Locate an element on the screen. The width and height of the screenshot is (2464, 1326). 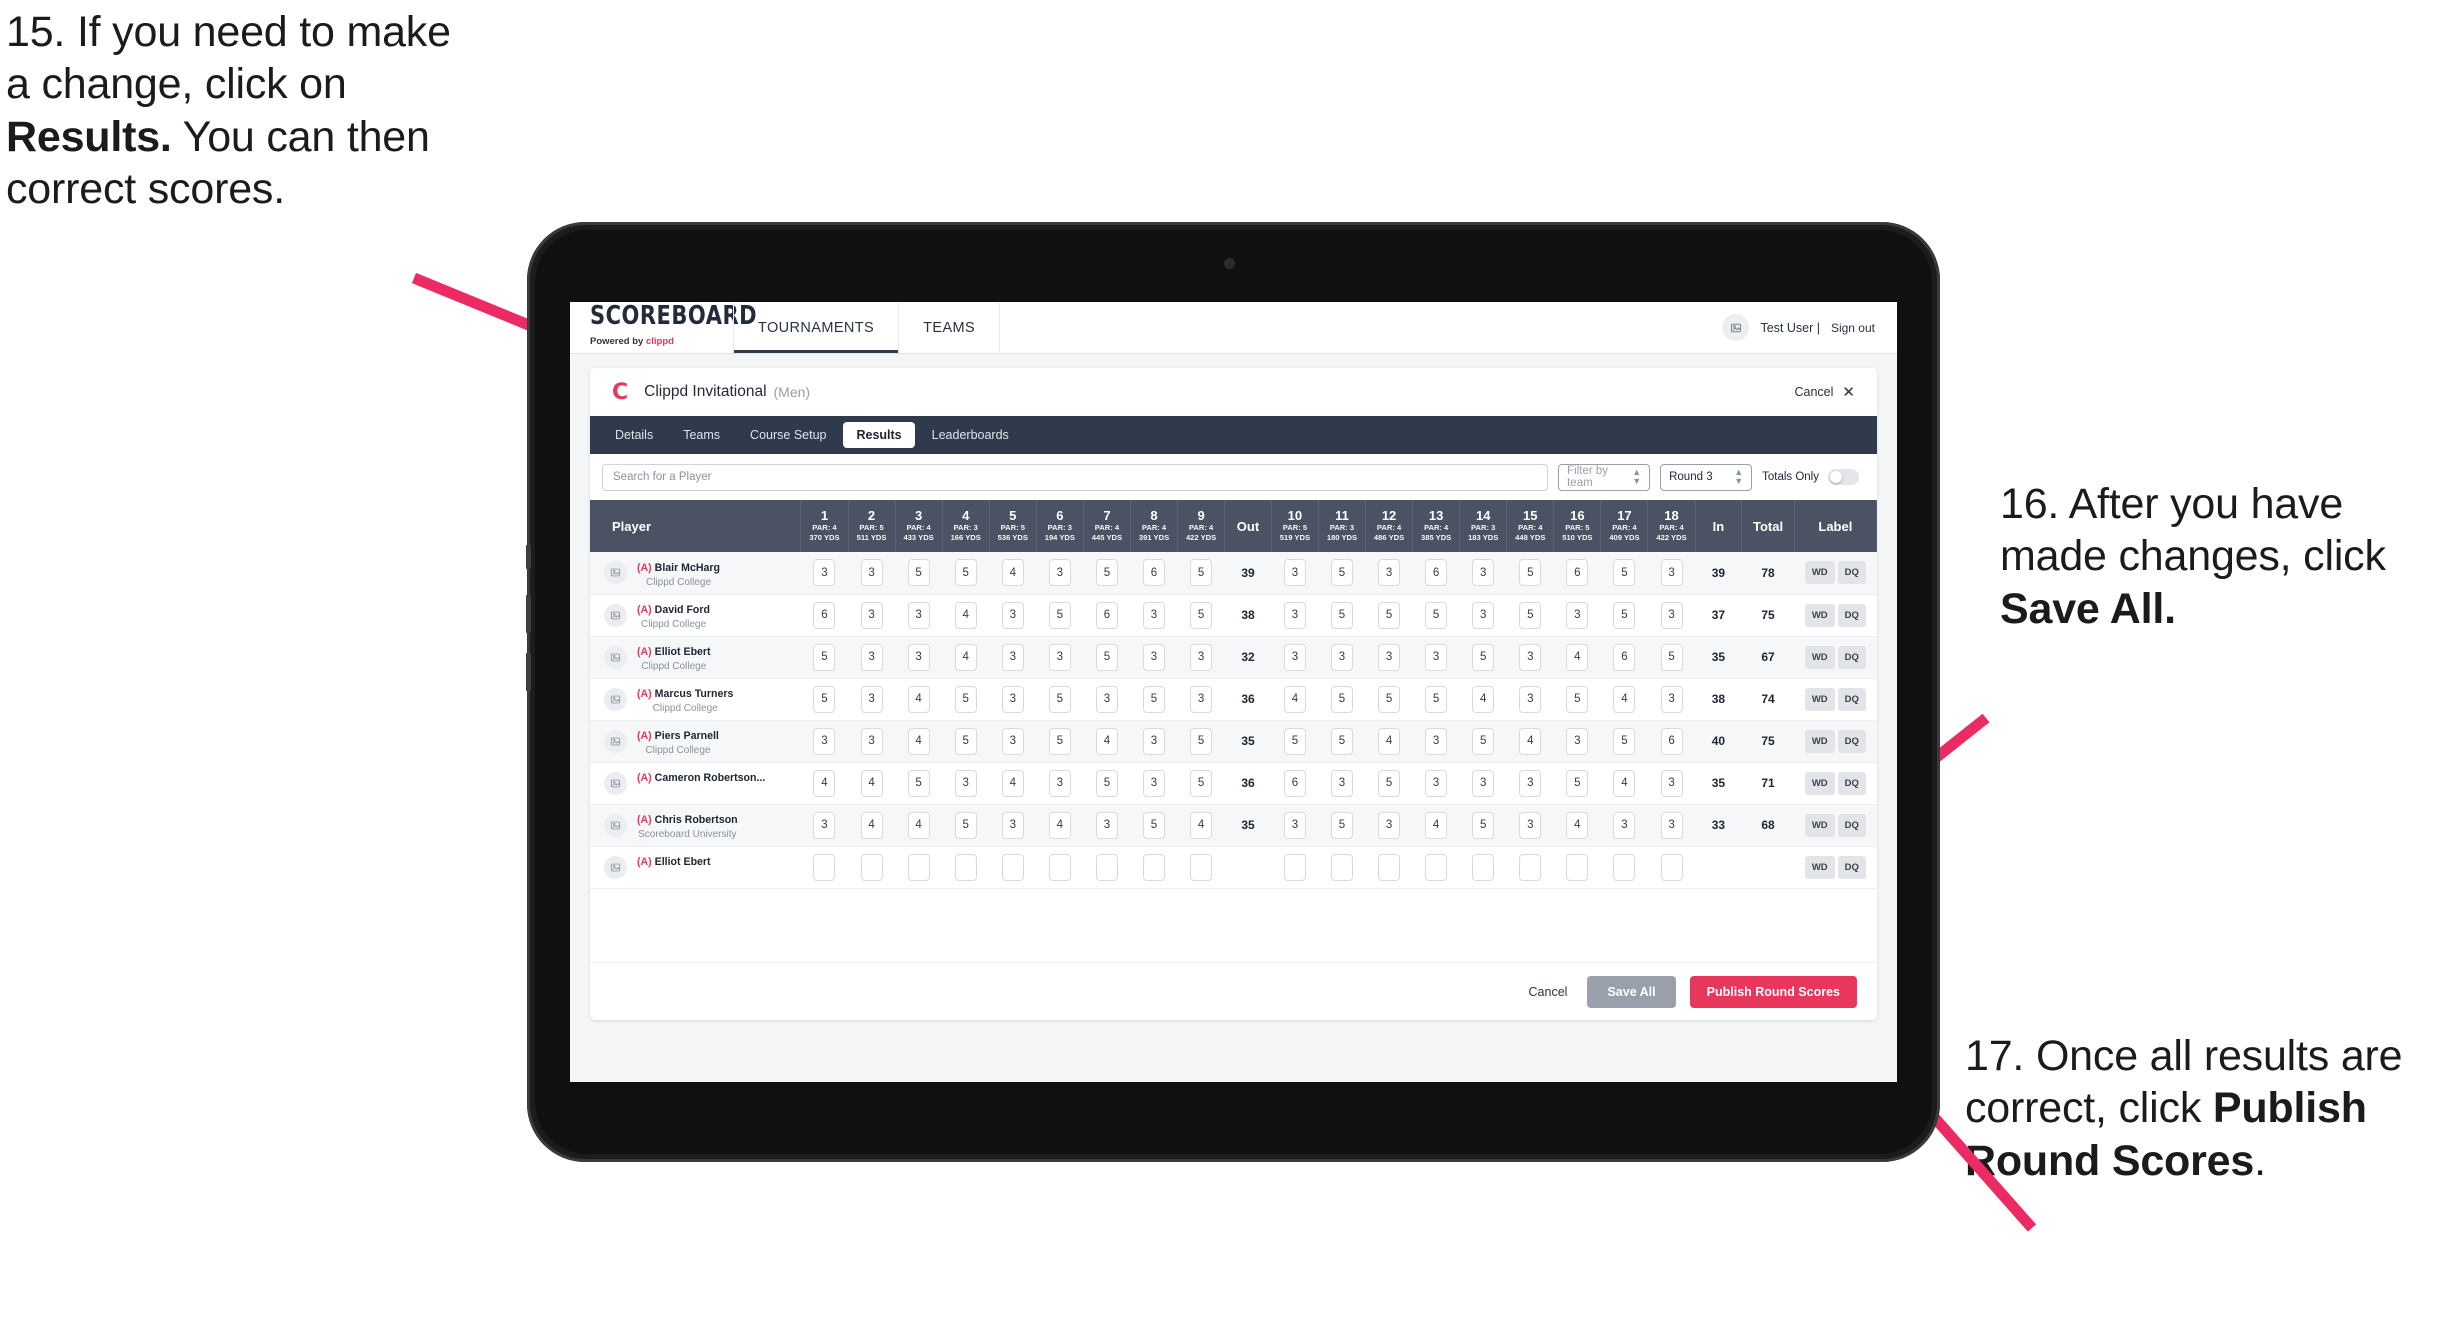
score-input-hole-2: 3 is located at coordinates (871, 615).